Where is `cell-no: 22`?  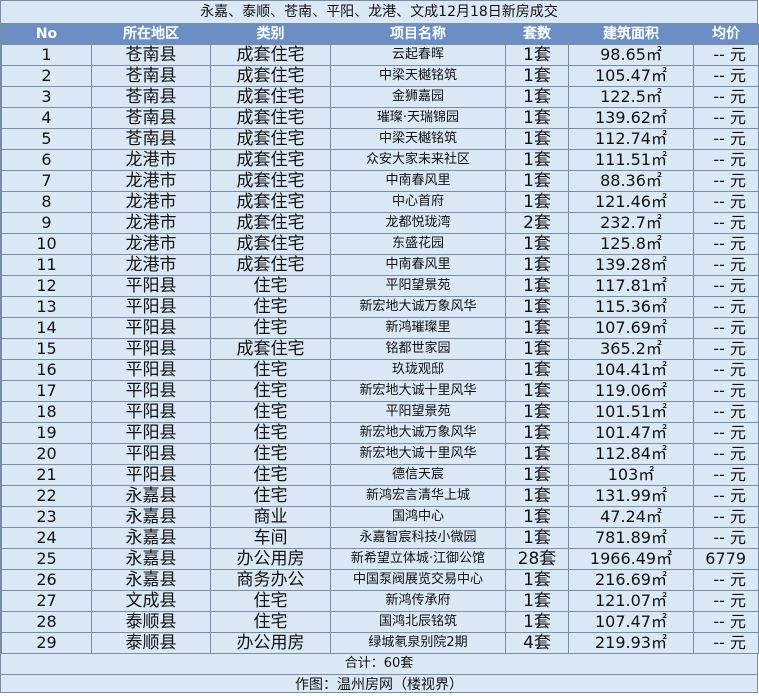 cell-no: 22 is located at coordinates (46, 496).